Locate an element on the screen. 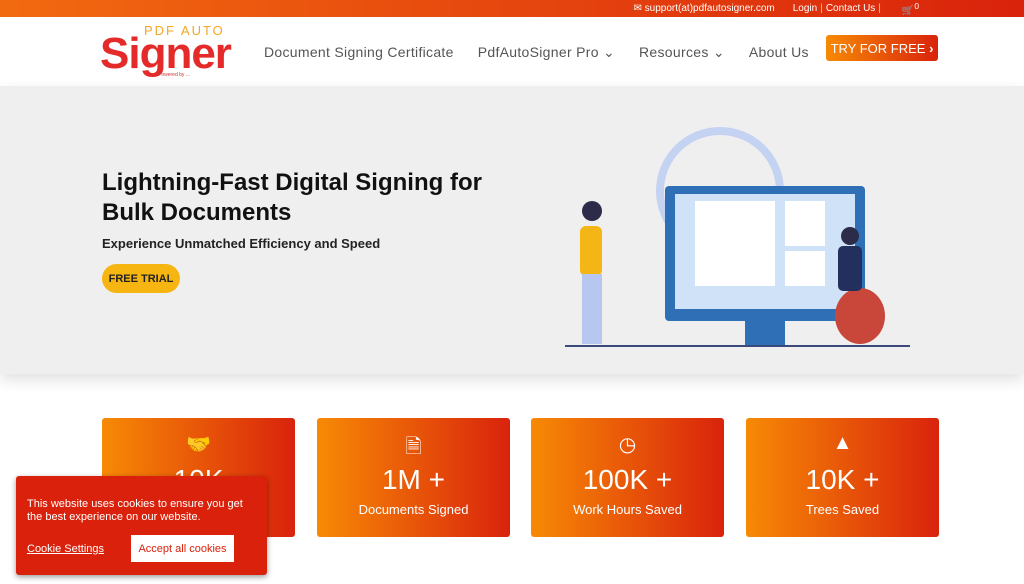  accept-cookies-button: Accept all cookies is located at coordinates (182, 548).